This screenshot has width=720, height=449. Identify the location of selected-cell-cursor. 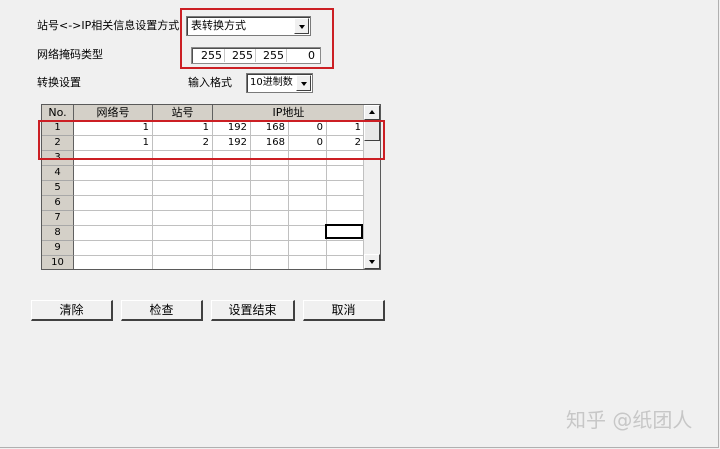
(344, 231).